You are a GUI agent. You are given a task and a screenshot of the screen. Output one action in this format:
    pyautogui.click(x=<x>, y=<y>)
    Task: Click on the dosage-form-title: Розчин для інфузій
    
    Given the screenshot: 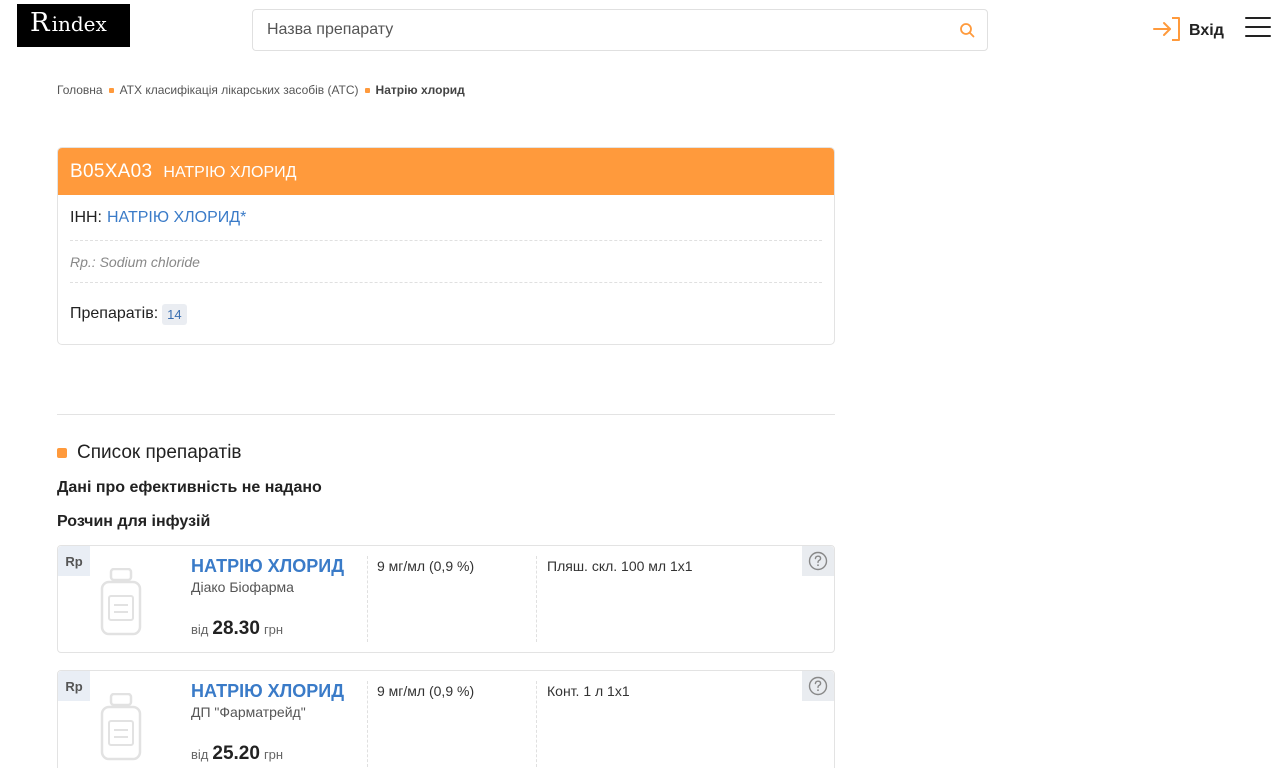 What is the action you would take?
    pyautogui.click(x=134, y=521)
    